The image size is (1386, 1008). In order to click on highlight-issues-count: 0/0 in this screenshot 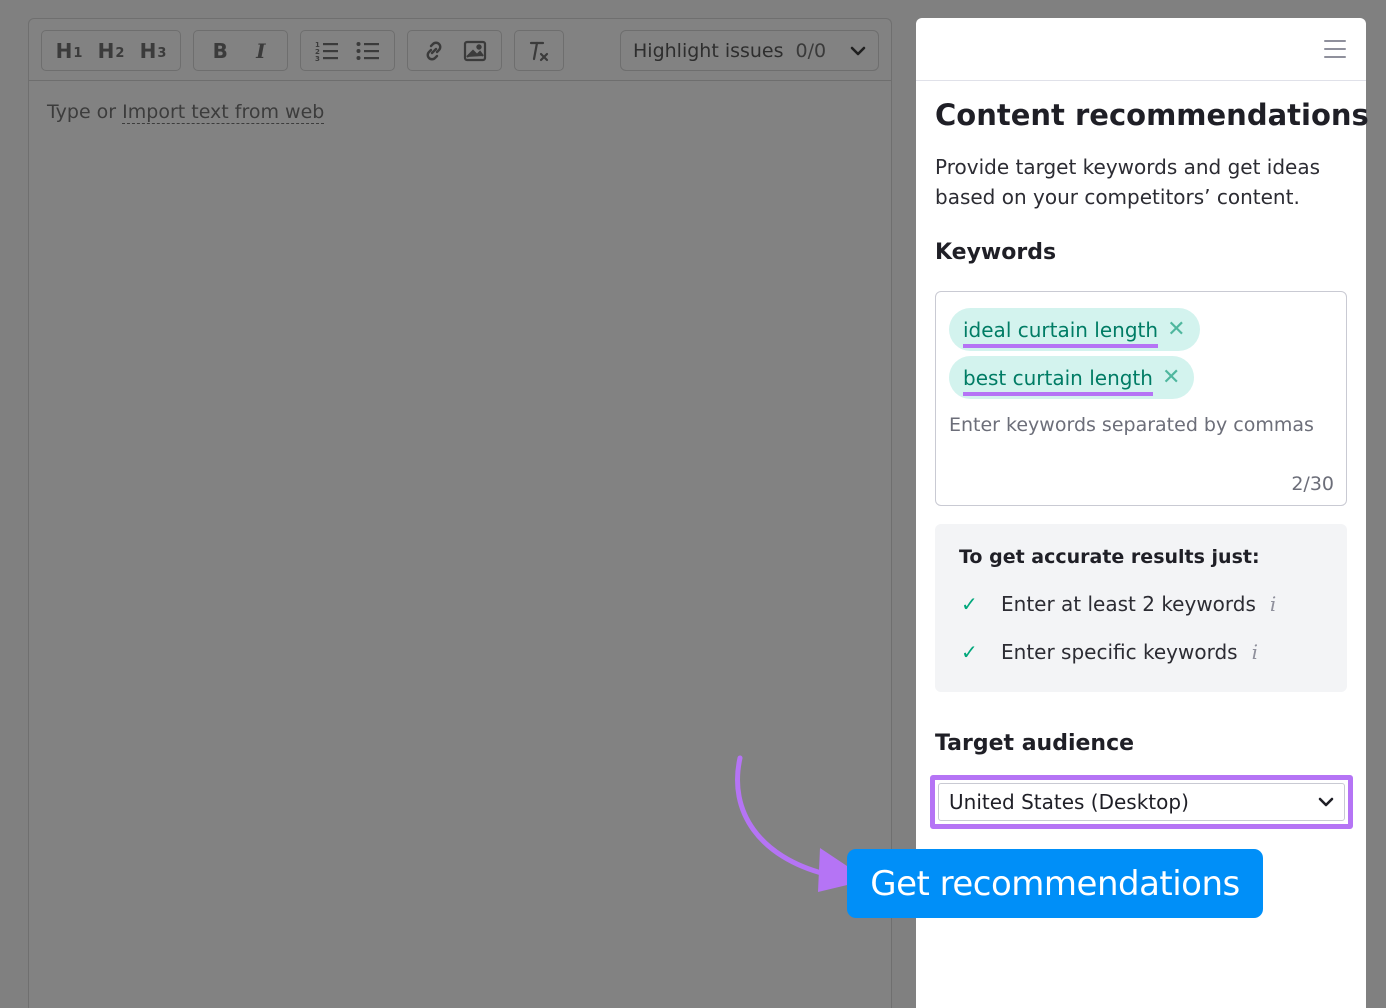, I will do `click(811, 50)`.